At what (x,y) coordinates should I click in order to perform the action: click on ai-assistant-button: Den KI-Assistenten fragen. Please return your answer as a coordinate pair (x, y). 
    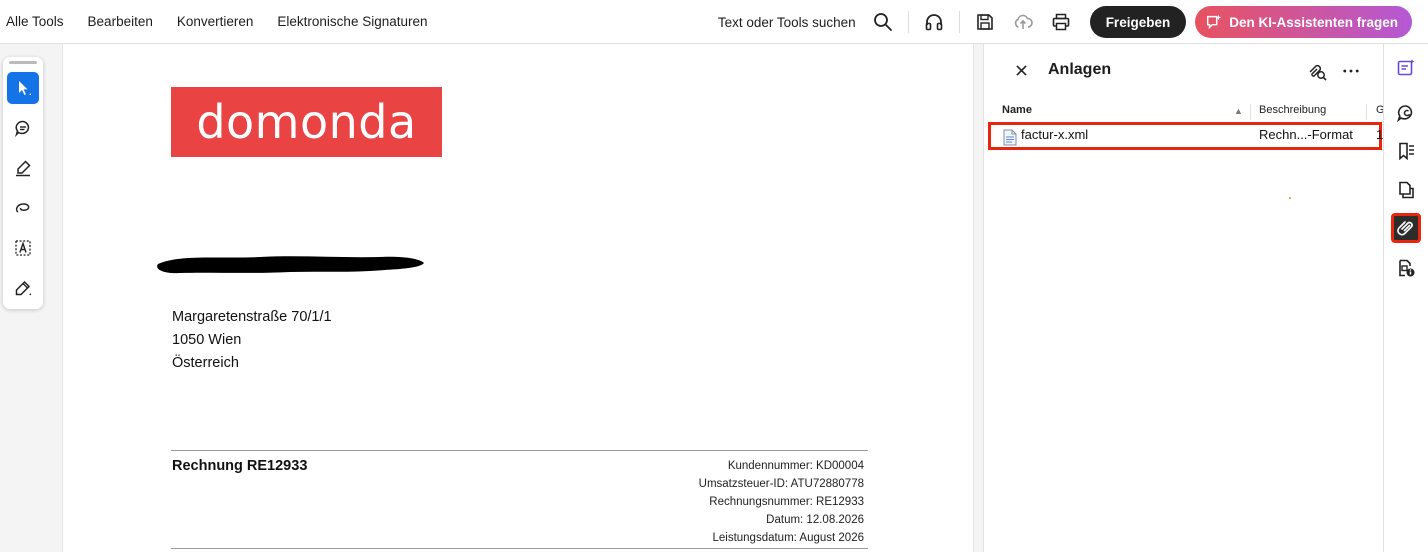
    Looking at the image, I should click on (1303, 22).